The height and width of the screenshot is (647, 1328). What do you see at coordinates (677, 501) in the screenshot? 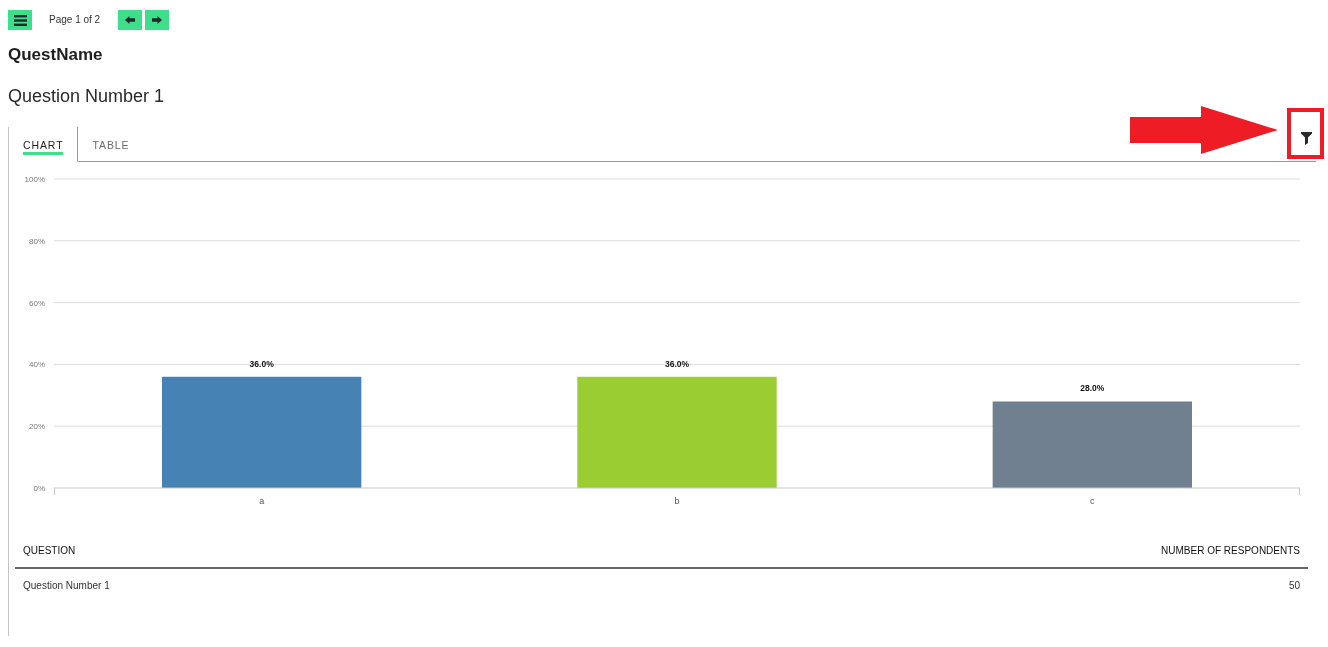
I see `x-axis-label: b` at bounding box center [677, 501].